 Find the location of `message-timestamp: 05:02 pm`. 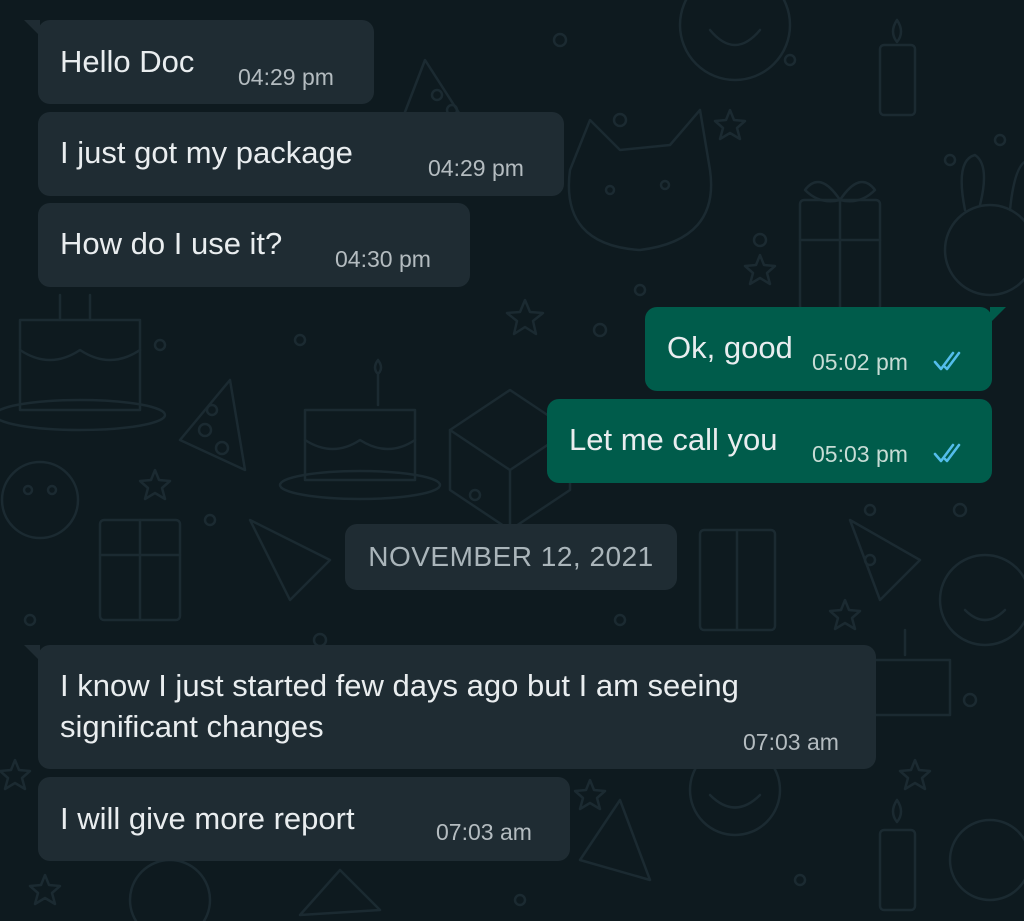

message-timestamp: 05:02 pm is located at coordinates (860, 362).